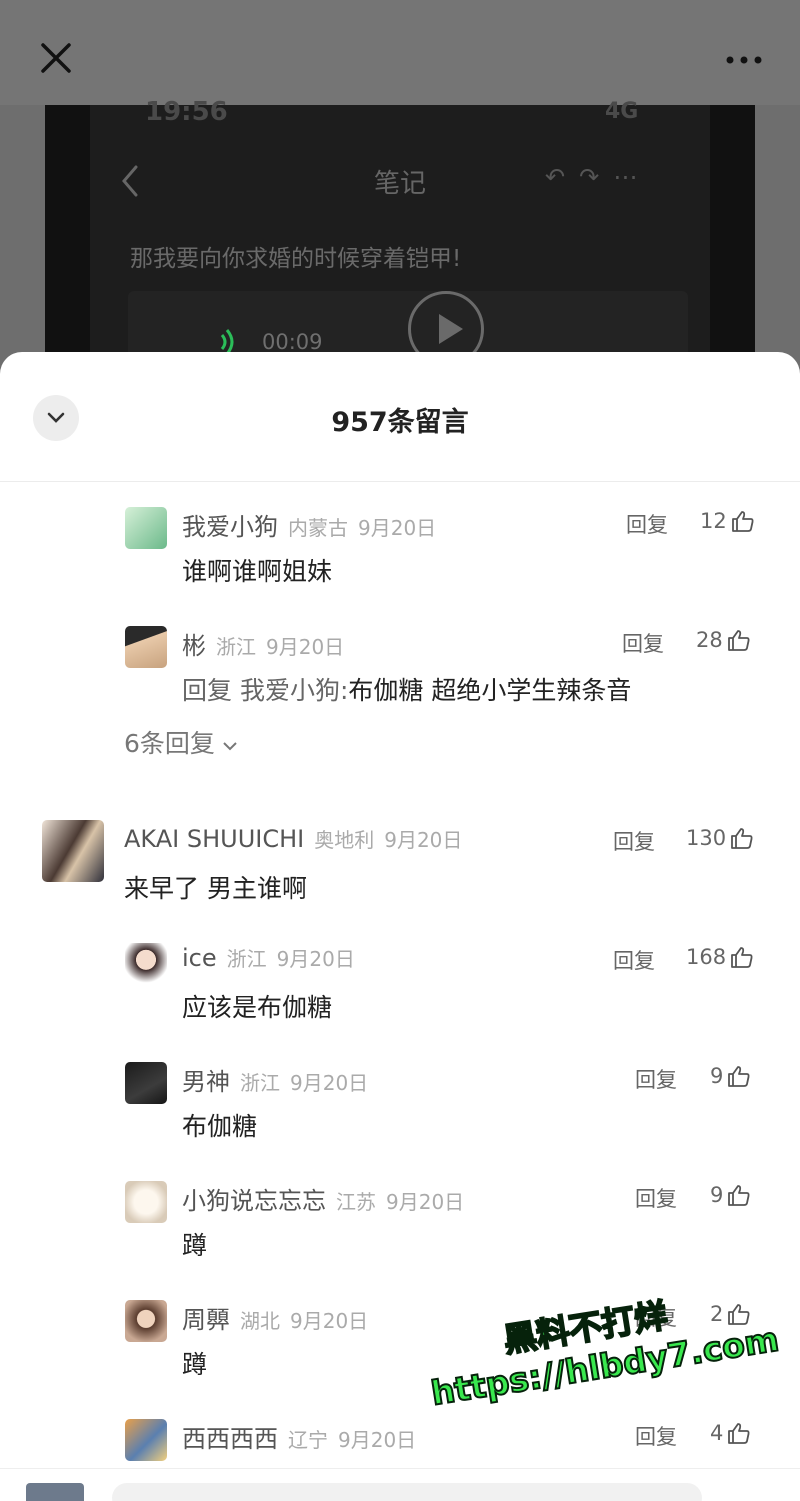 The height and width of the screenshot is (1501, 800). Describe the element at coordinates (220, 1126) in the screenshot. I see `comment-text: 布伽糖` at that location.